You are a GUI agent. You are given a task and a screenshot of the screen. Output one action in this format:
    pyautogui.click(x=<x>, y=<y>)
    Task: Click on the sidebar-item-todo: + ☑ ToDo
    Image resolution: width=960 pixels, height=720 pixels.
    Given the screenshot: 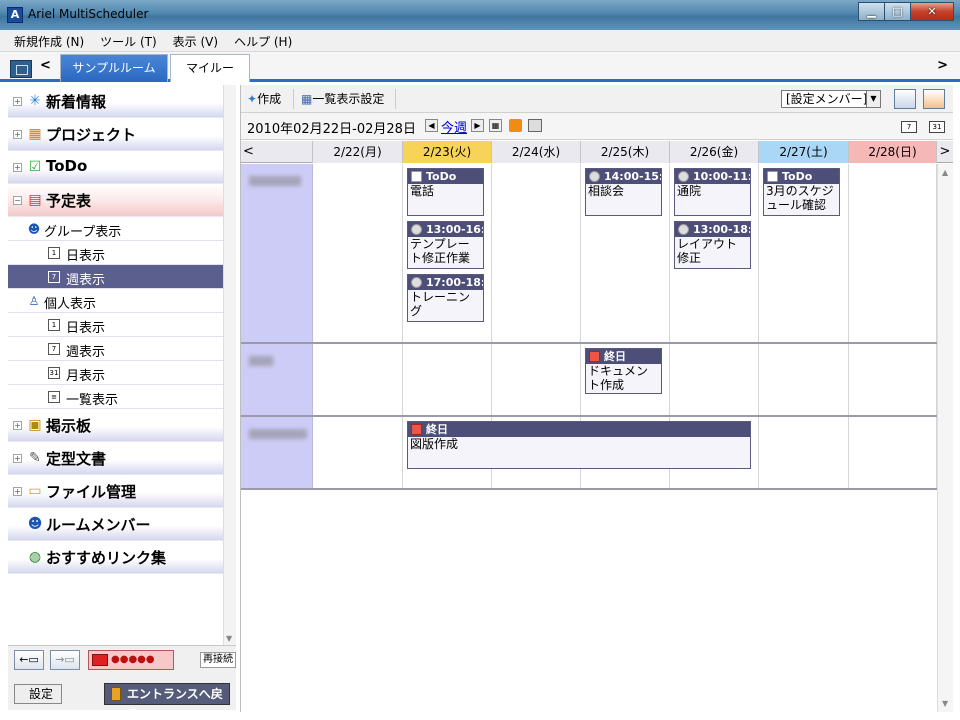 What is the action you would take?
    pyautogui.click(x=121, y=167)
    